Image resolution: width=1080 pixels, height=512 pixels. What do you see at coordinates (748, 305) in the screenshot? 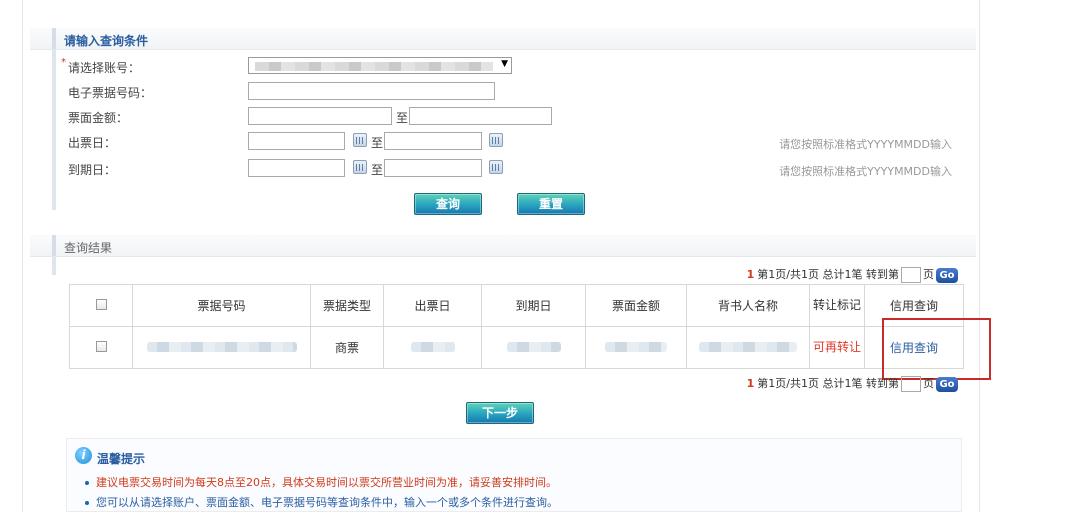
I see `column-header: 背书人名称` at bounding box center [748, 305].